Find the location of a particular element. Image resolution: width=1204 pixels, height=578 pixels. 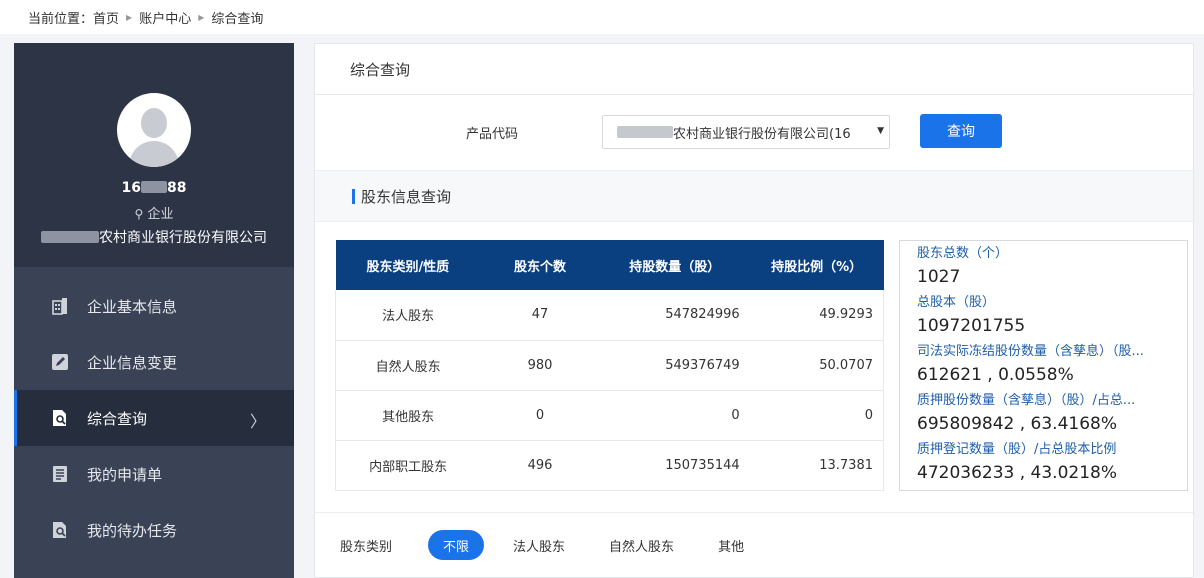

table-cell: 496 is located at coordinates (540, 465).